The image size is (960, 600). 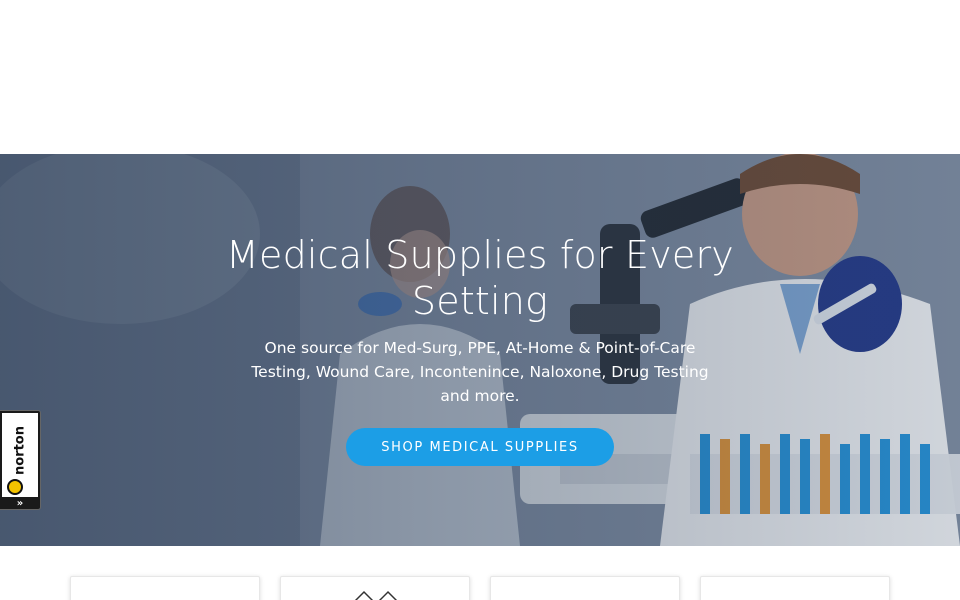 What do you see at coordinates (20, 450) in the screenshot?
I see `norton-logo-text: norton` at bounding box center [20, 450].